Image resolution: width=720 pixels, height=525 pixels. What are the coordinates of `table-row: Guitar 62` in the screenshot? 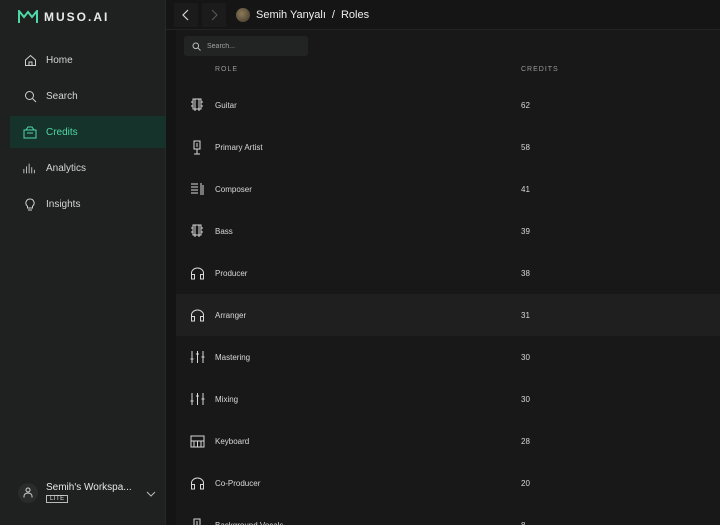 It's located at (448, 105).